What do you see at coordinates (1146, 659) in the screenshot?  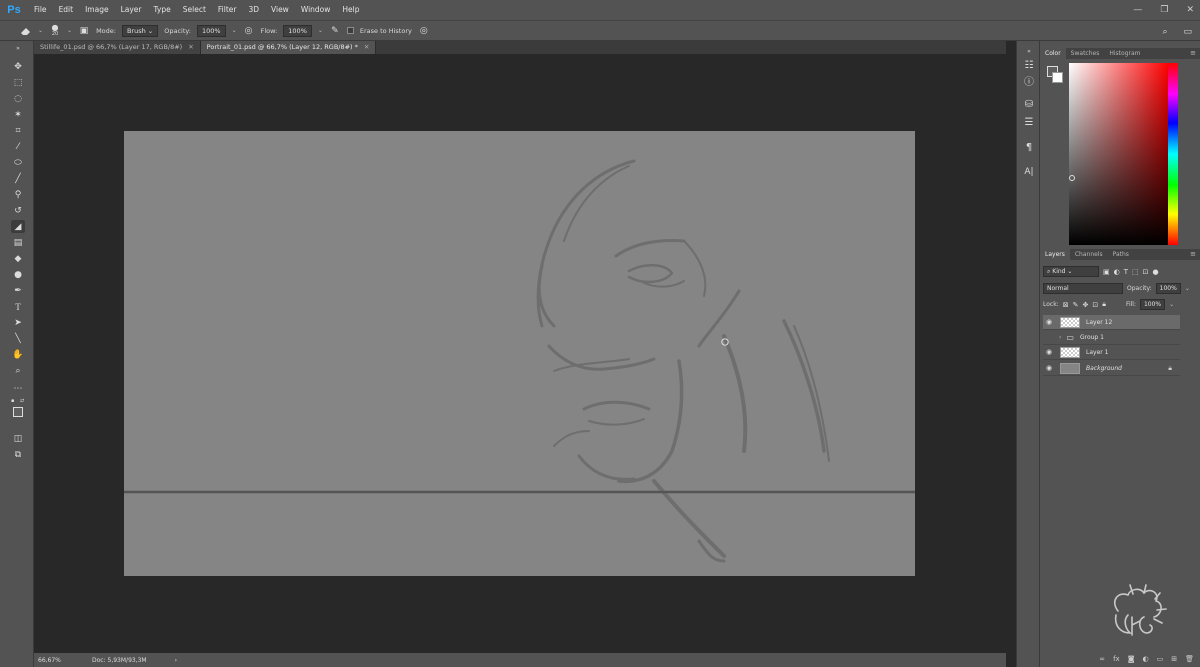 I see `adjustment-layer-icon: ◐` at bounding box center [1146, 659].